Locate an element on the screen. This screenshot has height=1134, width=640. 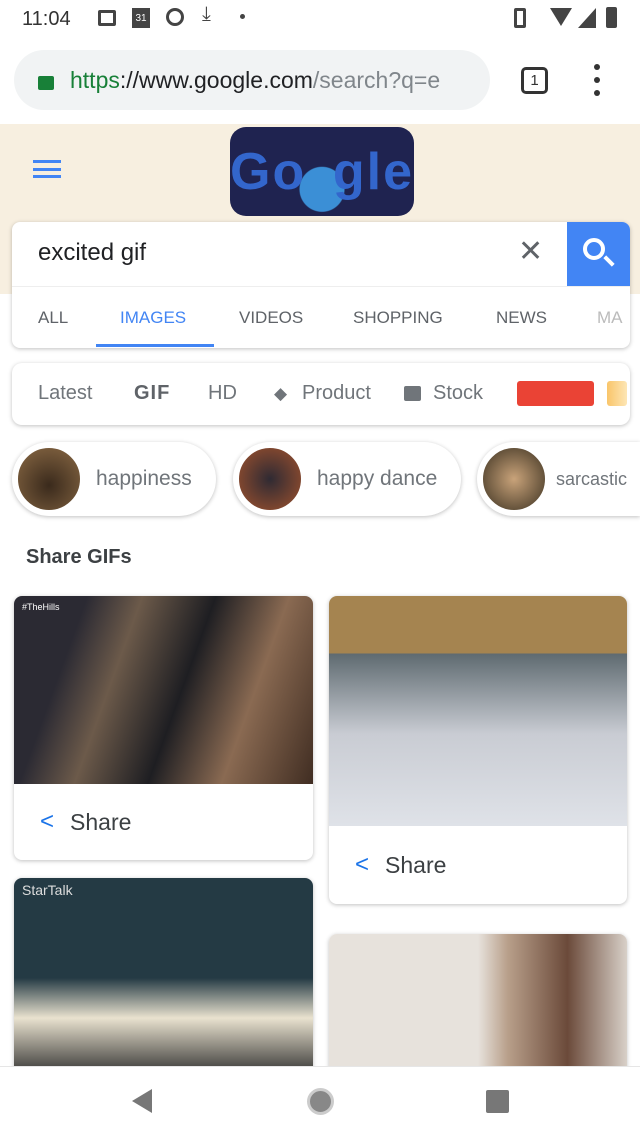
recents-button is located at coordinates (497, 1101).